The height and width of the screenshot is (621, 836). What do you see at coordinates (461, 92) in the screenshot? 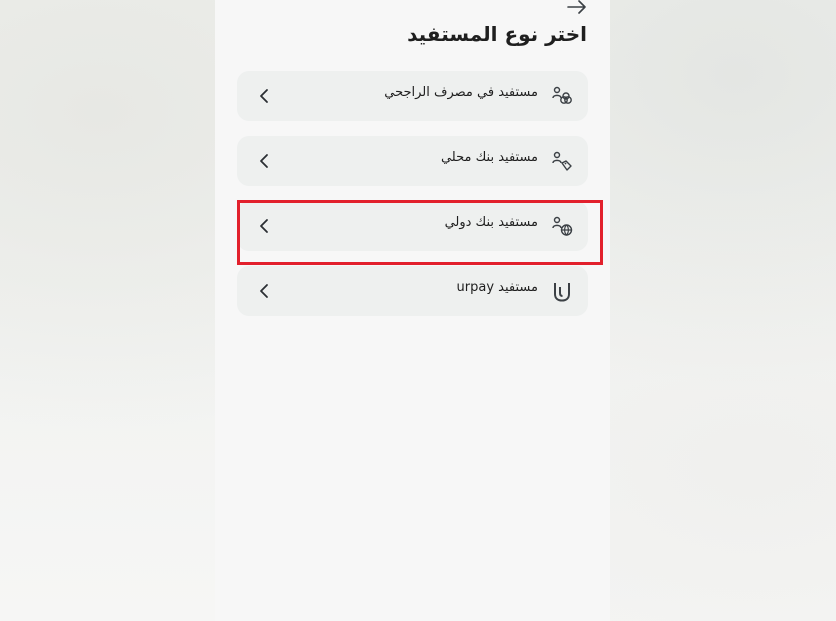
I see `option-label: مستفيد في مصرف الراجحي` at bounding box center [461, 92].